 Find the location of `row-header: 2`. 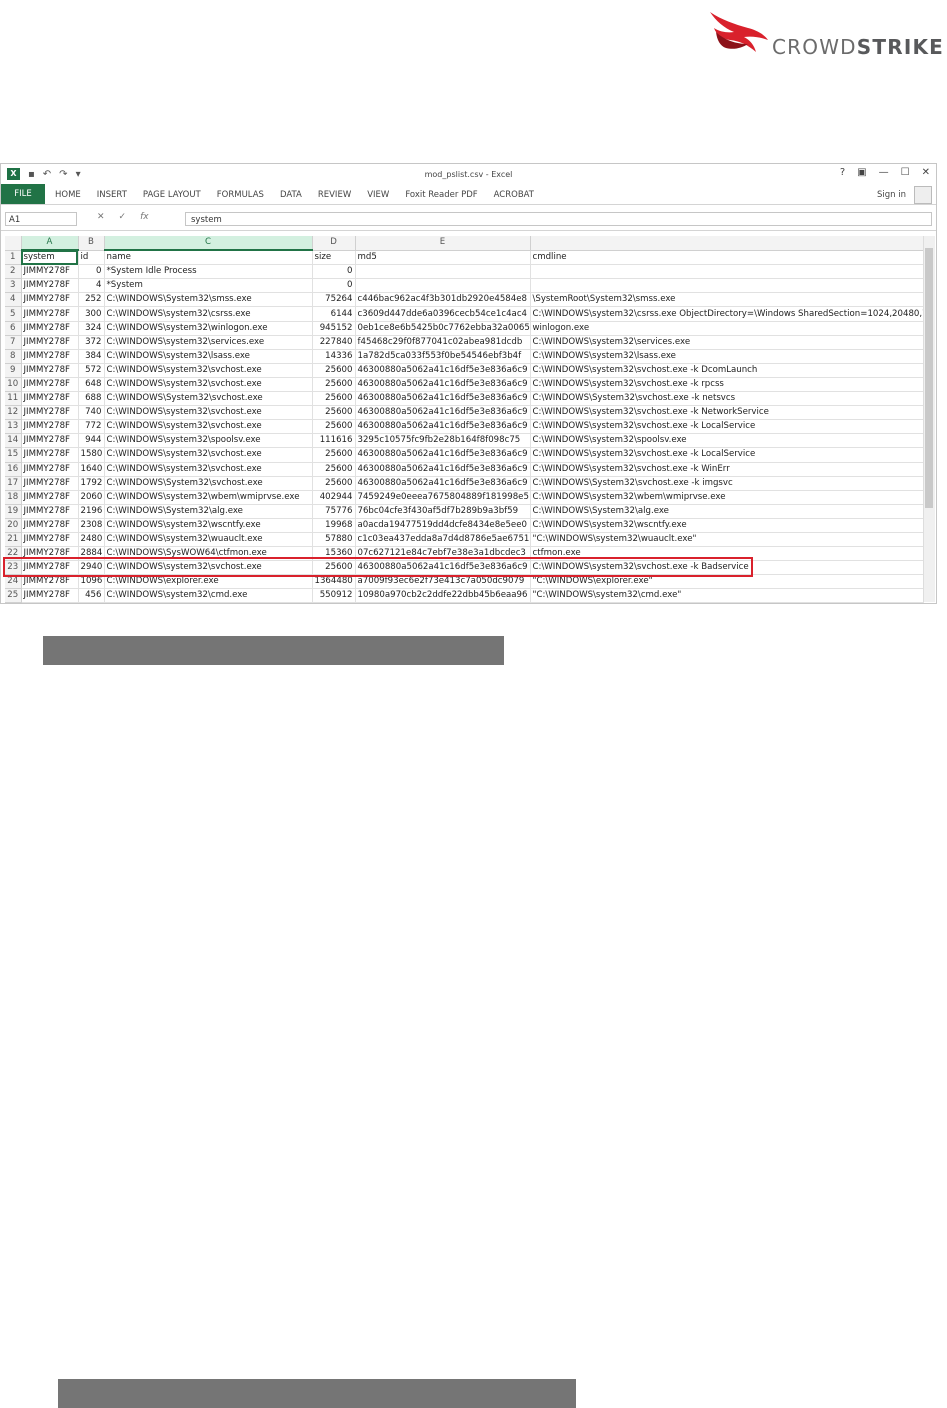

row-header: 2 is located at coordinates (13, 272).